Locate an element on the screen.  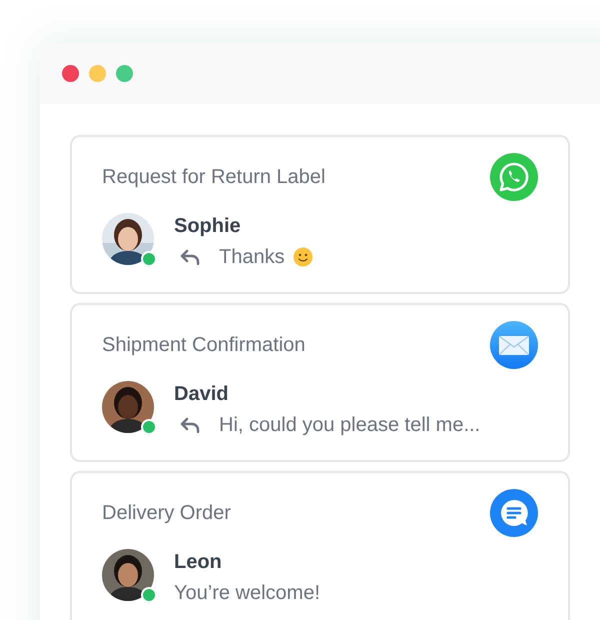
message-preview: Thanks is located at coordinates (252, 257).